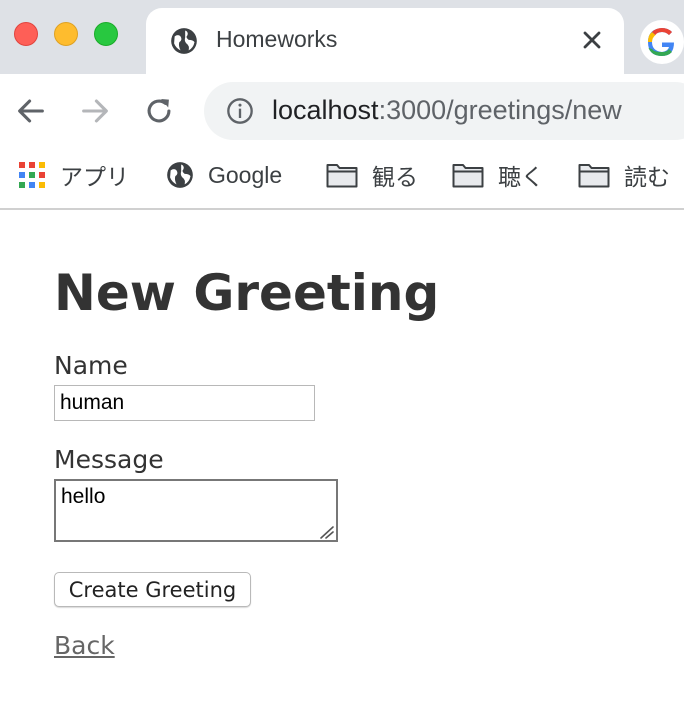  I want to click on bookmark-folder-listen: 聴く, so click(498, 175).